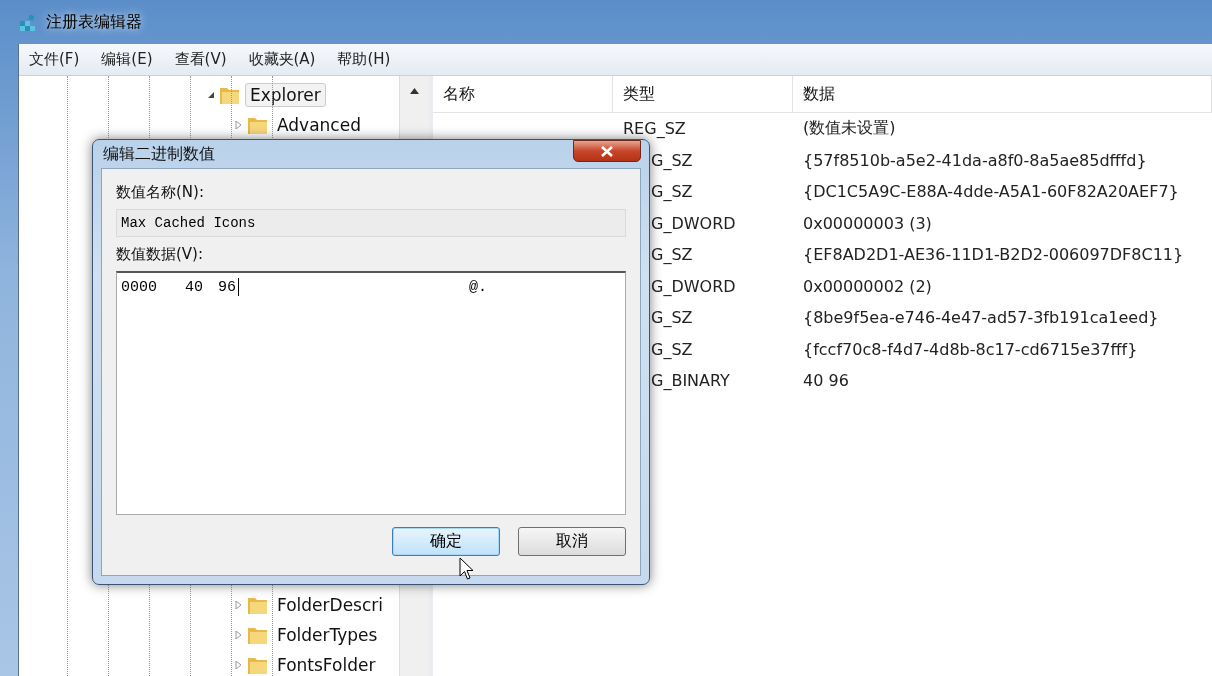  I want to click on ok-button: 确定, so click(446, 541).